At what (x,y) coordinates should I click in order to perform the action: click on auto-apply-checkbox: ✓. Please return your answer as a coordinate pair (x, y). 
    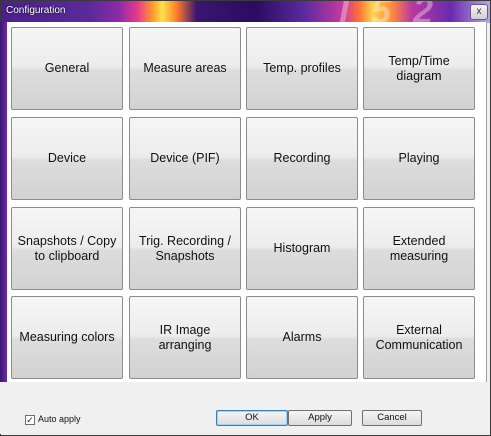
    Looking at the image, I should click on (30, 420).